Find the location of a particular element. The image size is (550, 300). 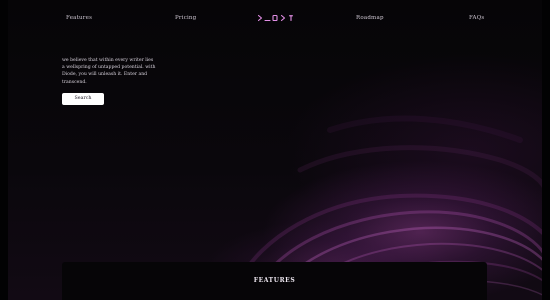

top-nav: Features Pricing Roadmap FAQs is located at coordinates (275, 18).